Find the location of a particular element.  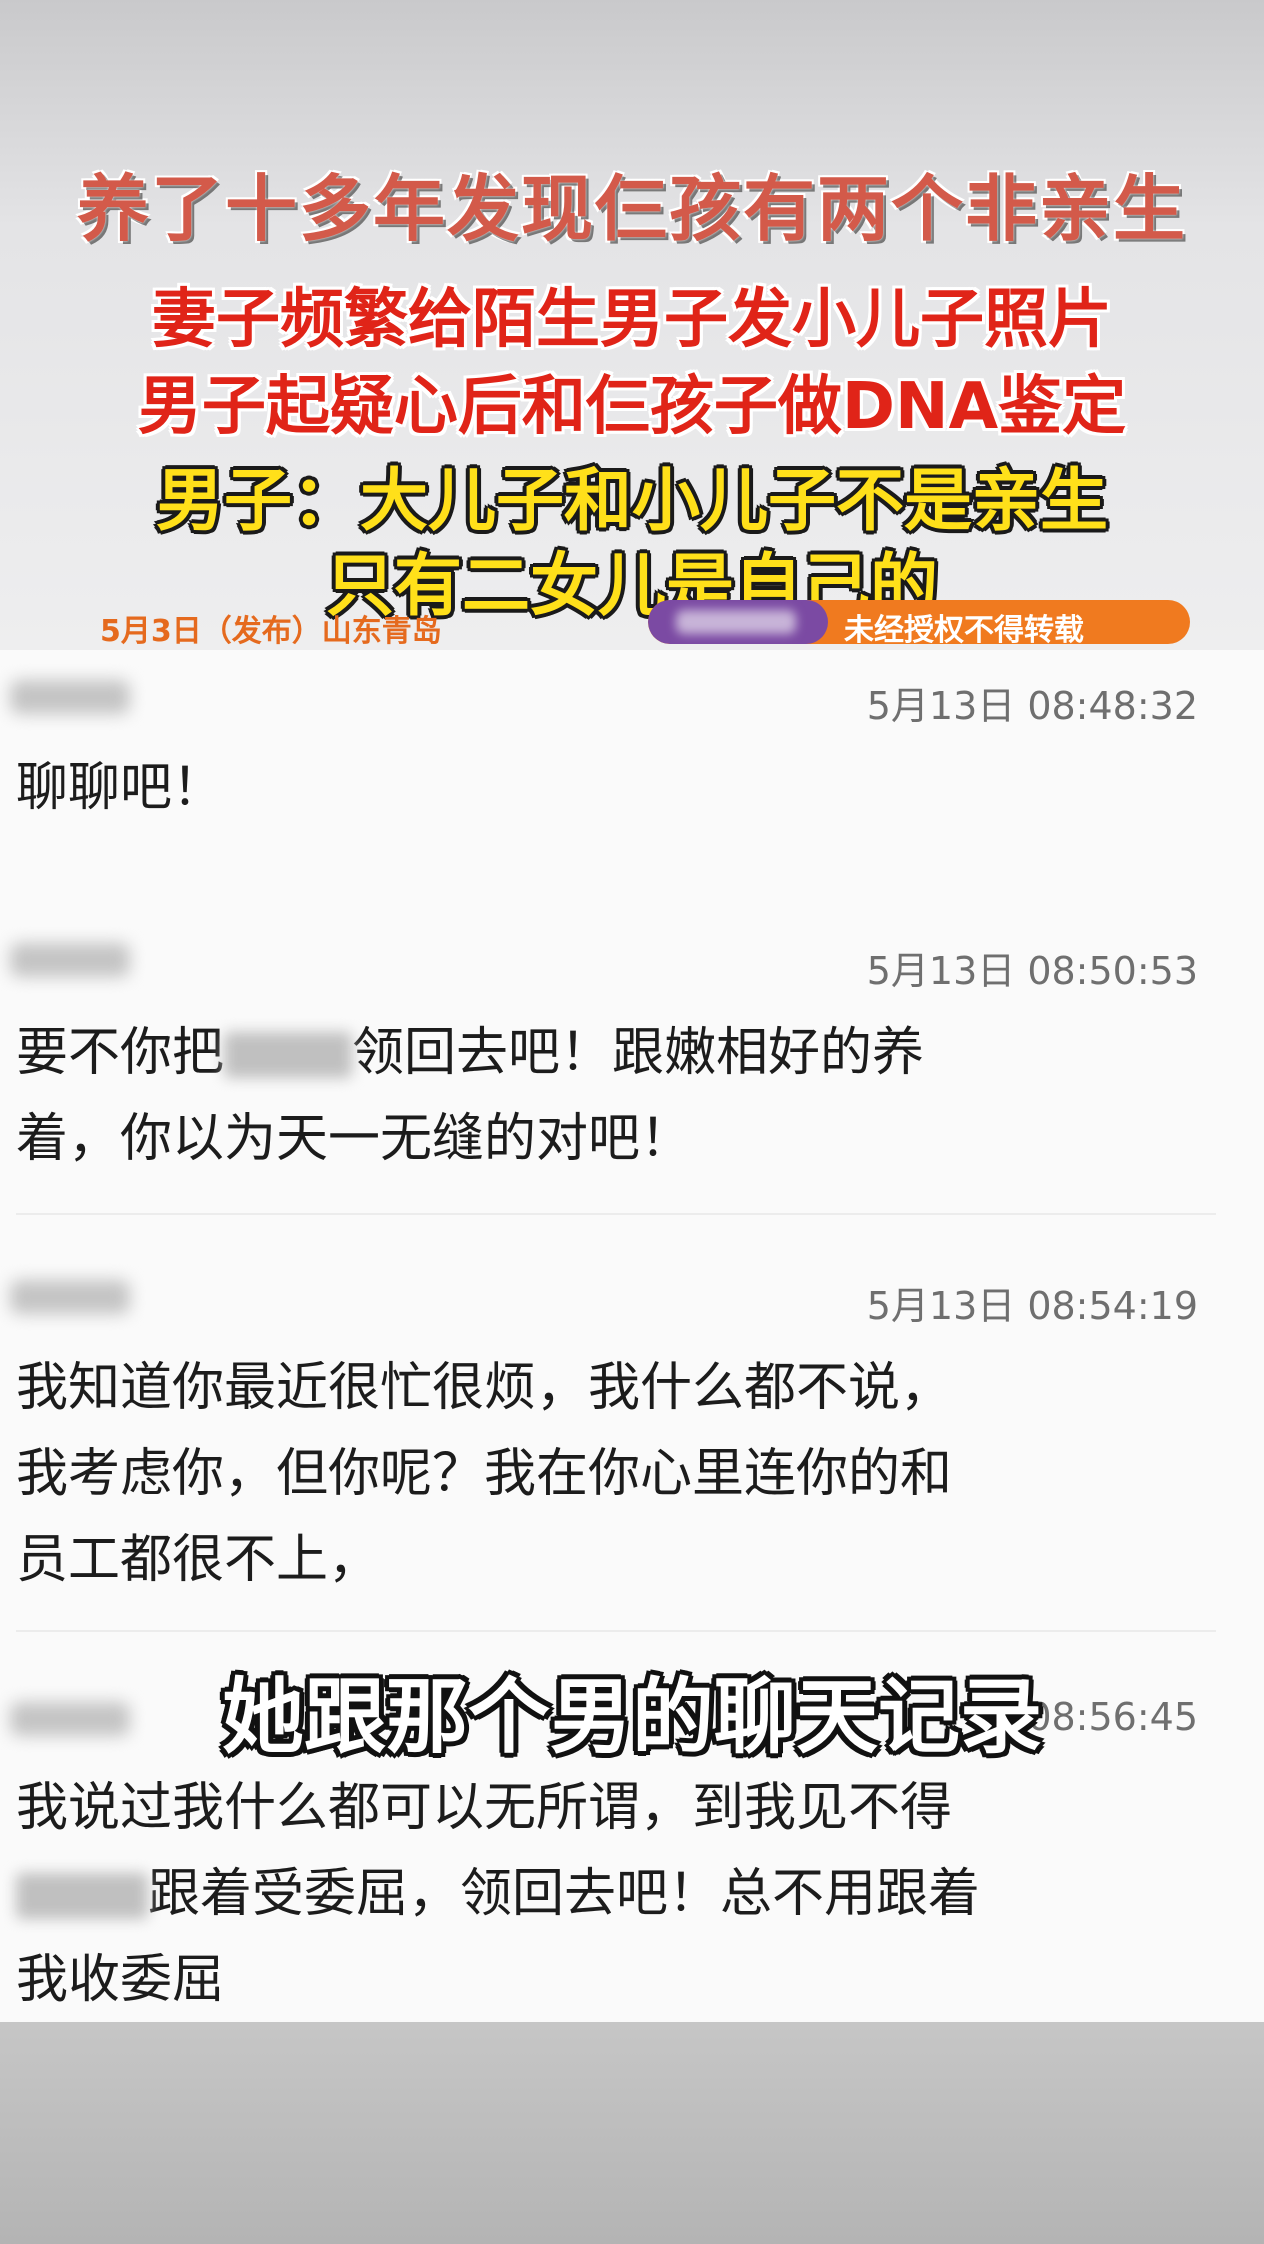

date-location-label: 5月3日（发布）山东青岛 is located at coordinates (271, 631).